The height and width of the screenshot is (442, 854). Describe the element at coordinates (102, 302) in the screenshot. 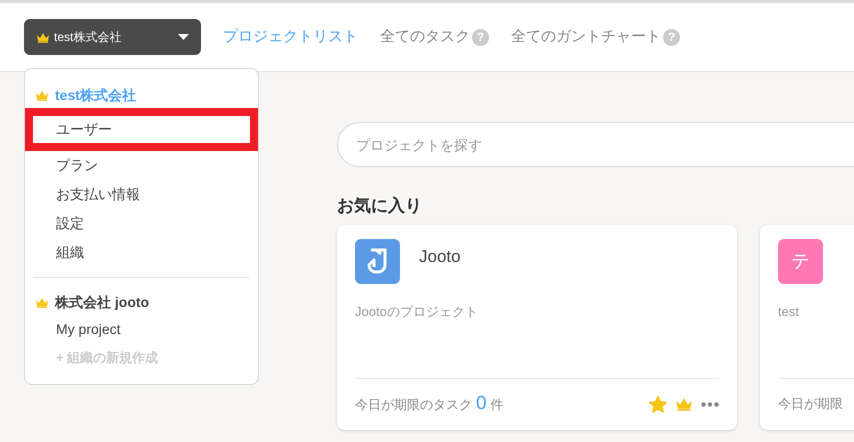

I see `organization-name: 株式会社 jooto` at that location.